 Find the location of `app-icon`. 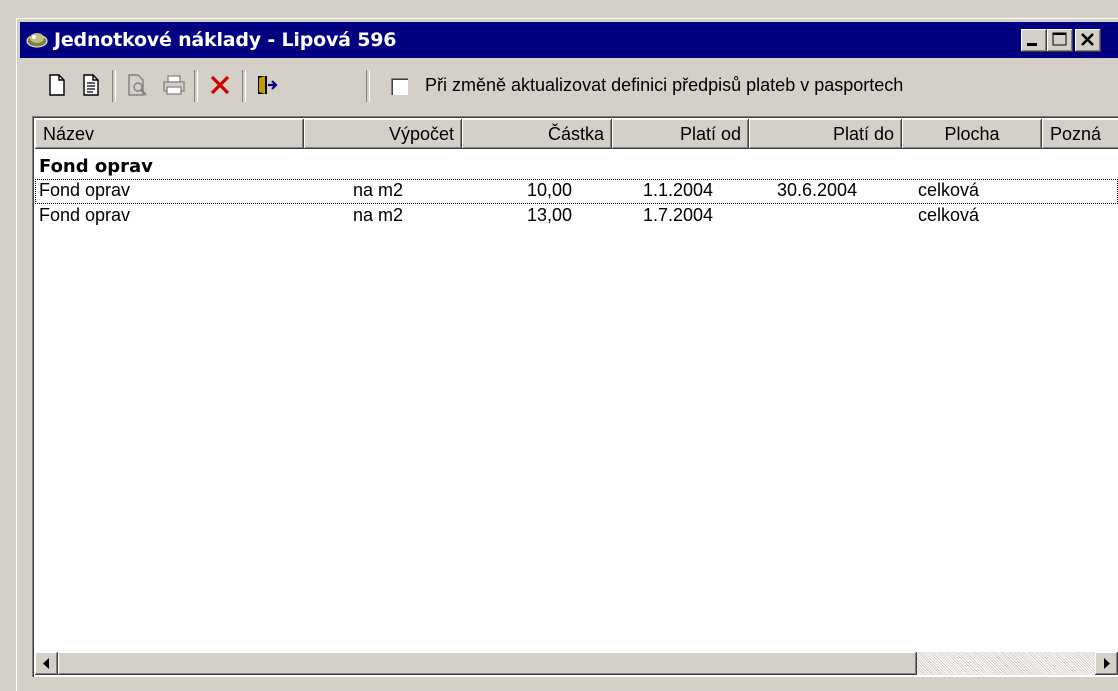

app-icon is located at coordinates (37, 39).